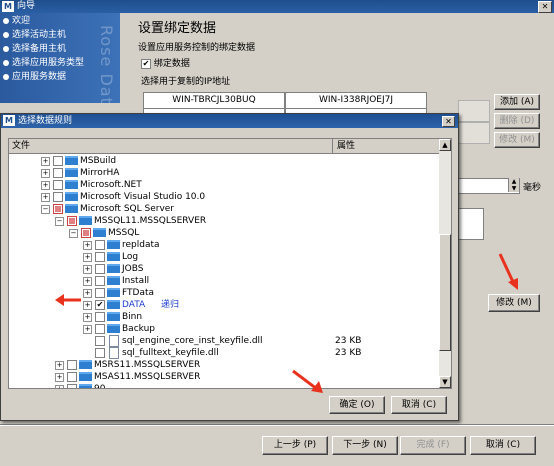 This screenshot has height=466, width=554. Describe the element at coordinates (346, 146) in the screenshot. I see `column-header-attribute: 属性` at that location.